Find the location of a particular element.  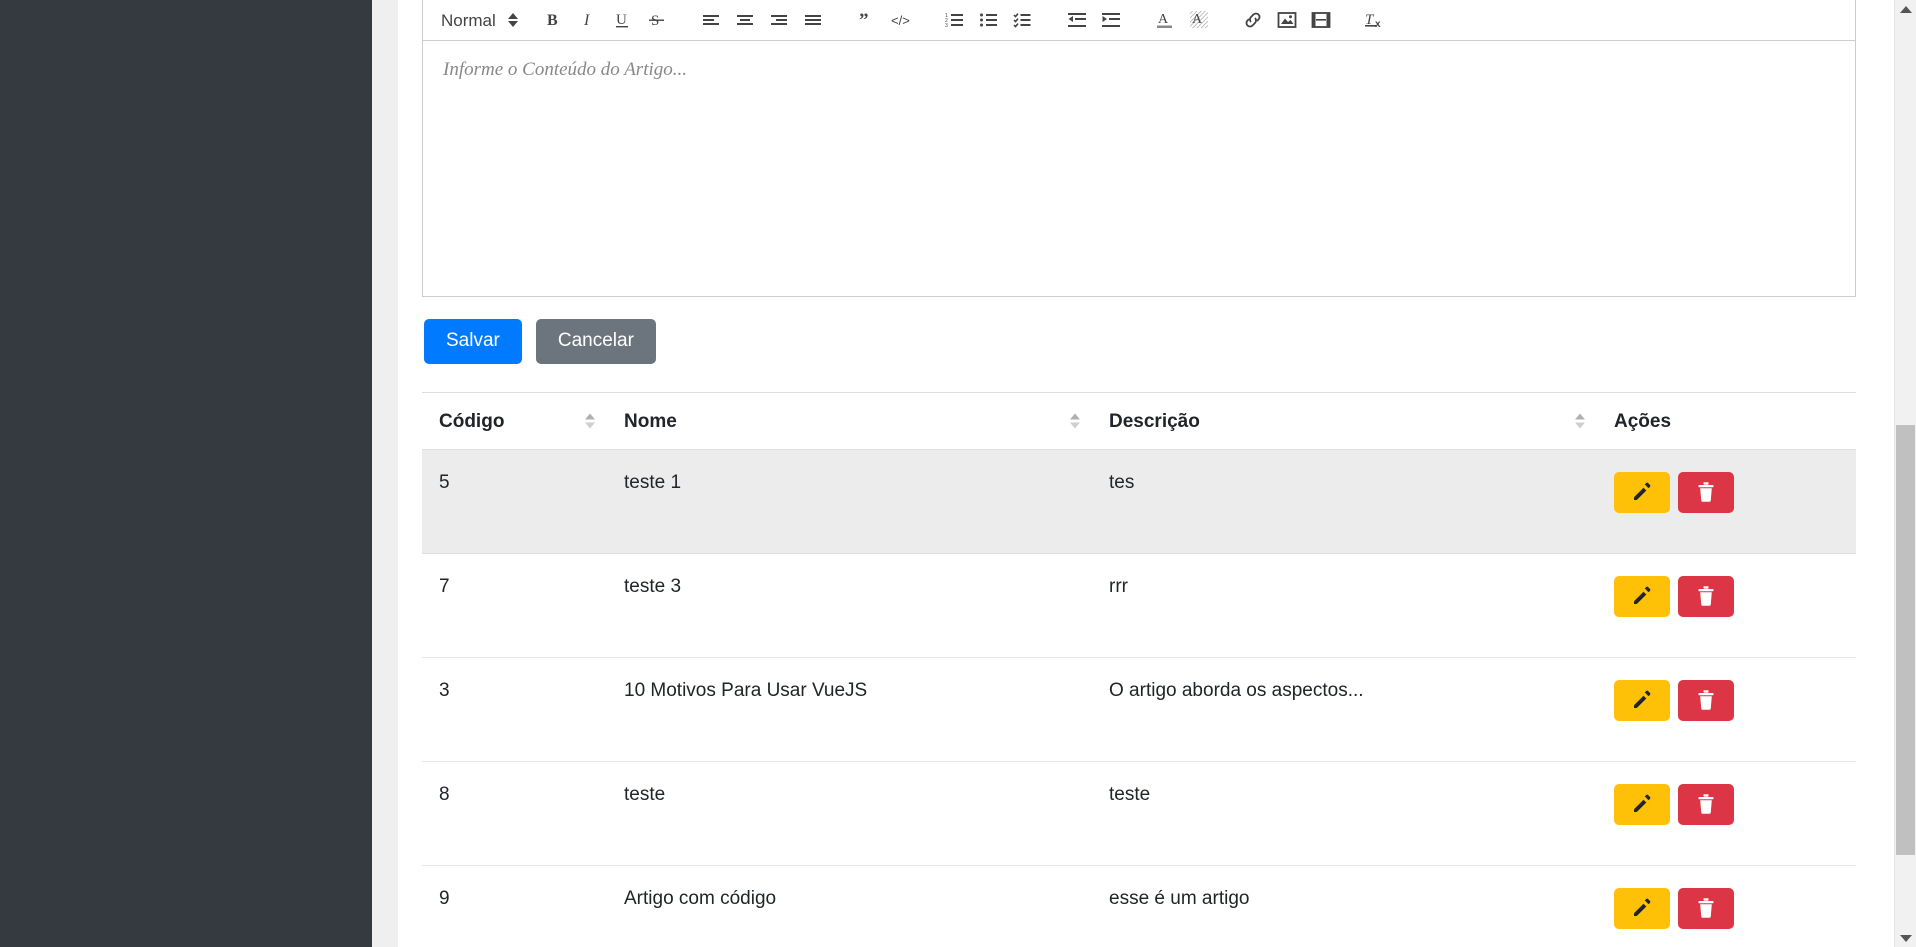

svg-text: 3 is located at coordinates (946, 25).